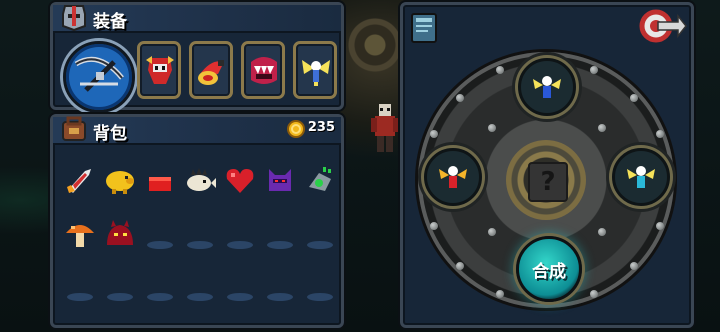  Describe the element at coordinates (74, 18) in the screenshot. I see `knight-helmet-icon` at that location.